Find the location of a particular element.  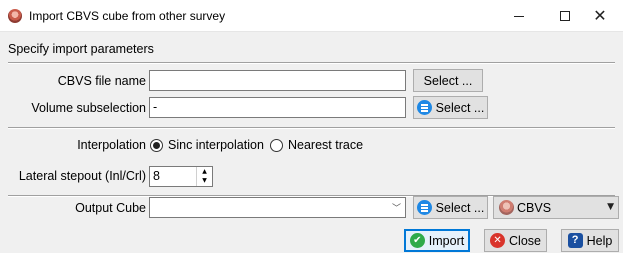

minimize-icon is located at coordinates (519, 16).